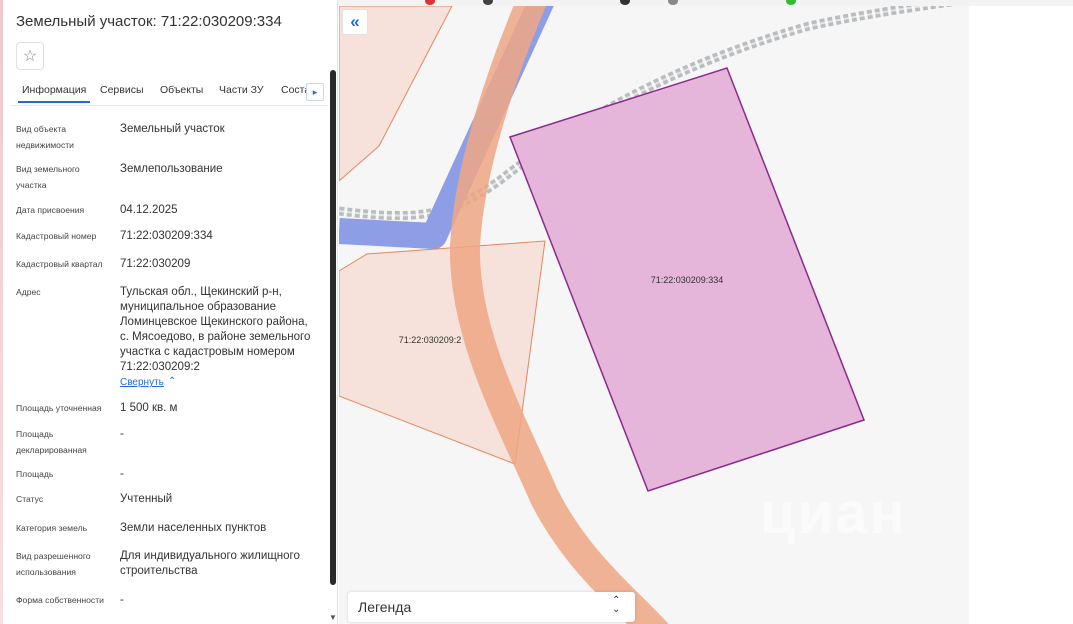 The image size is (1073, 624). I want to click on page-title: Земельный участок: 71:22:030209:334, so click(149, 21).